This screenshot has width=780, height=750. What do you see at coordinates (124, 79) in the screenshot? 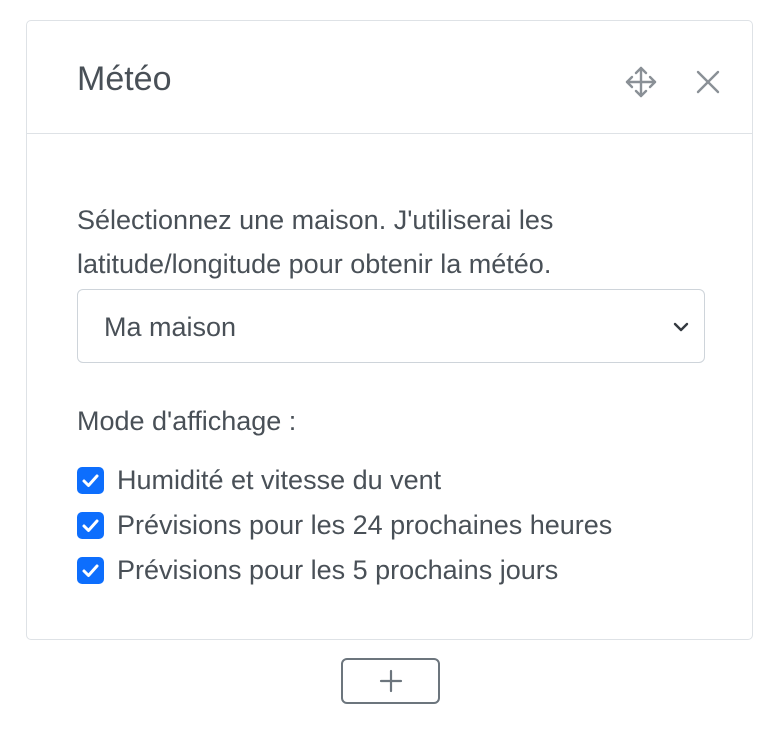
I see `widget-title: Météo` at bounding box center [124, 79].